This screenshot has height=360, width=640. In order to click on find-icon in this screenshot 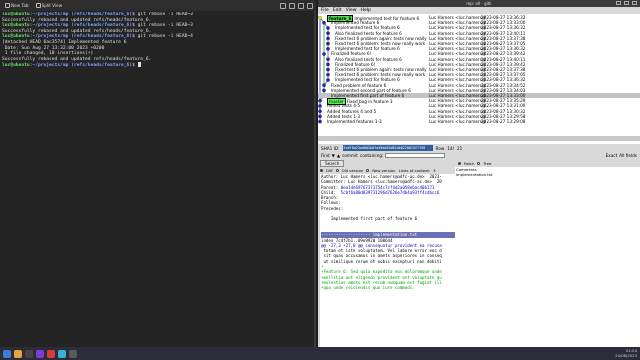, I will do `click(301, 5)`.